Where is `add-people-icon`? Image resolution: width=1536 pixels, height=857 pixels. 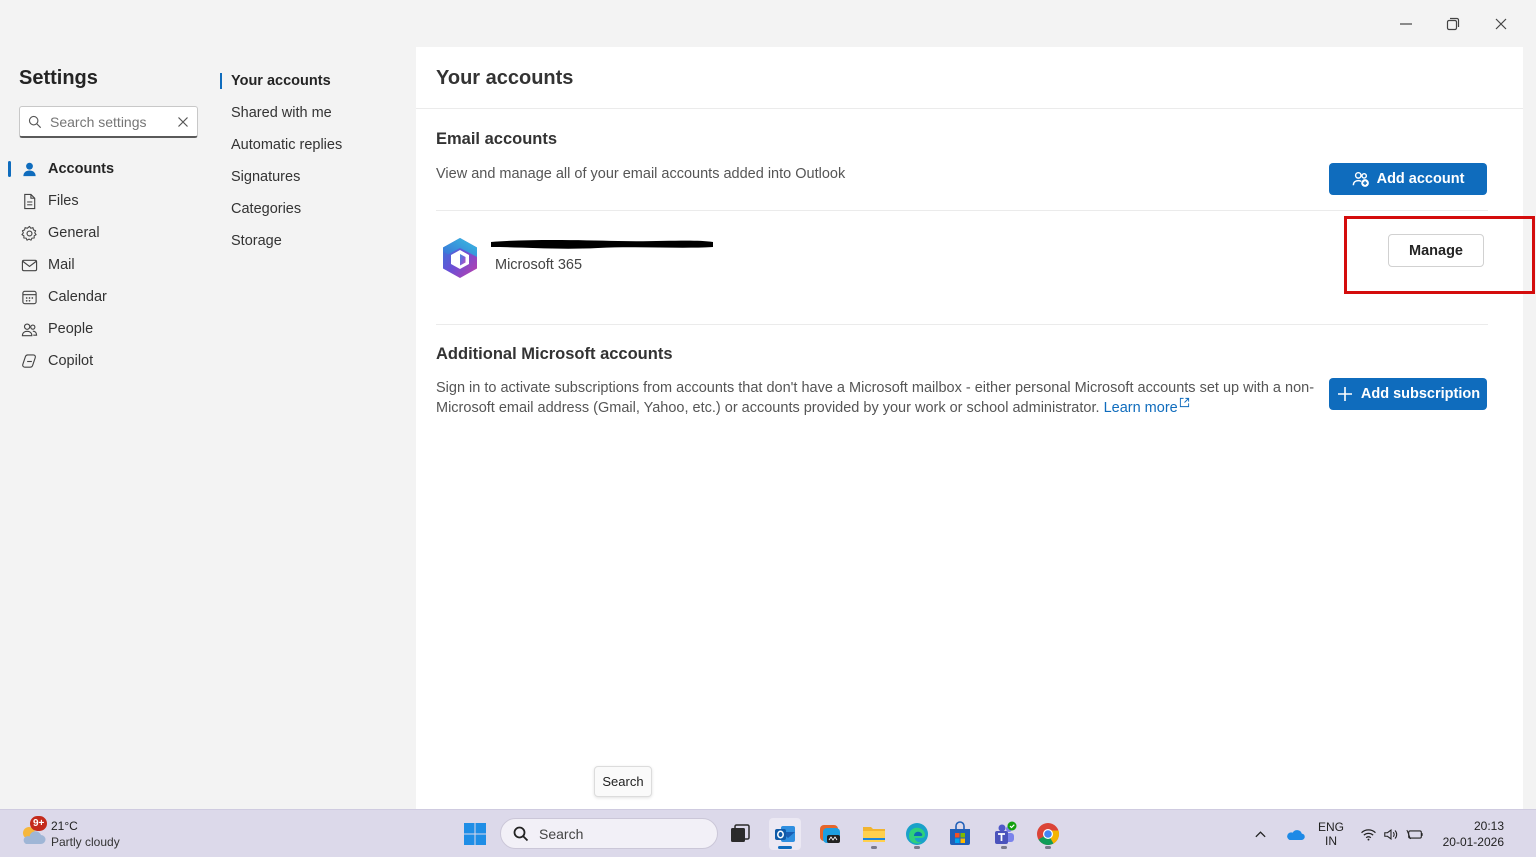
add-people-icon is located at coordinates (1360, 179).